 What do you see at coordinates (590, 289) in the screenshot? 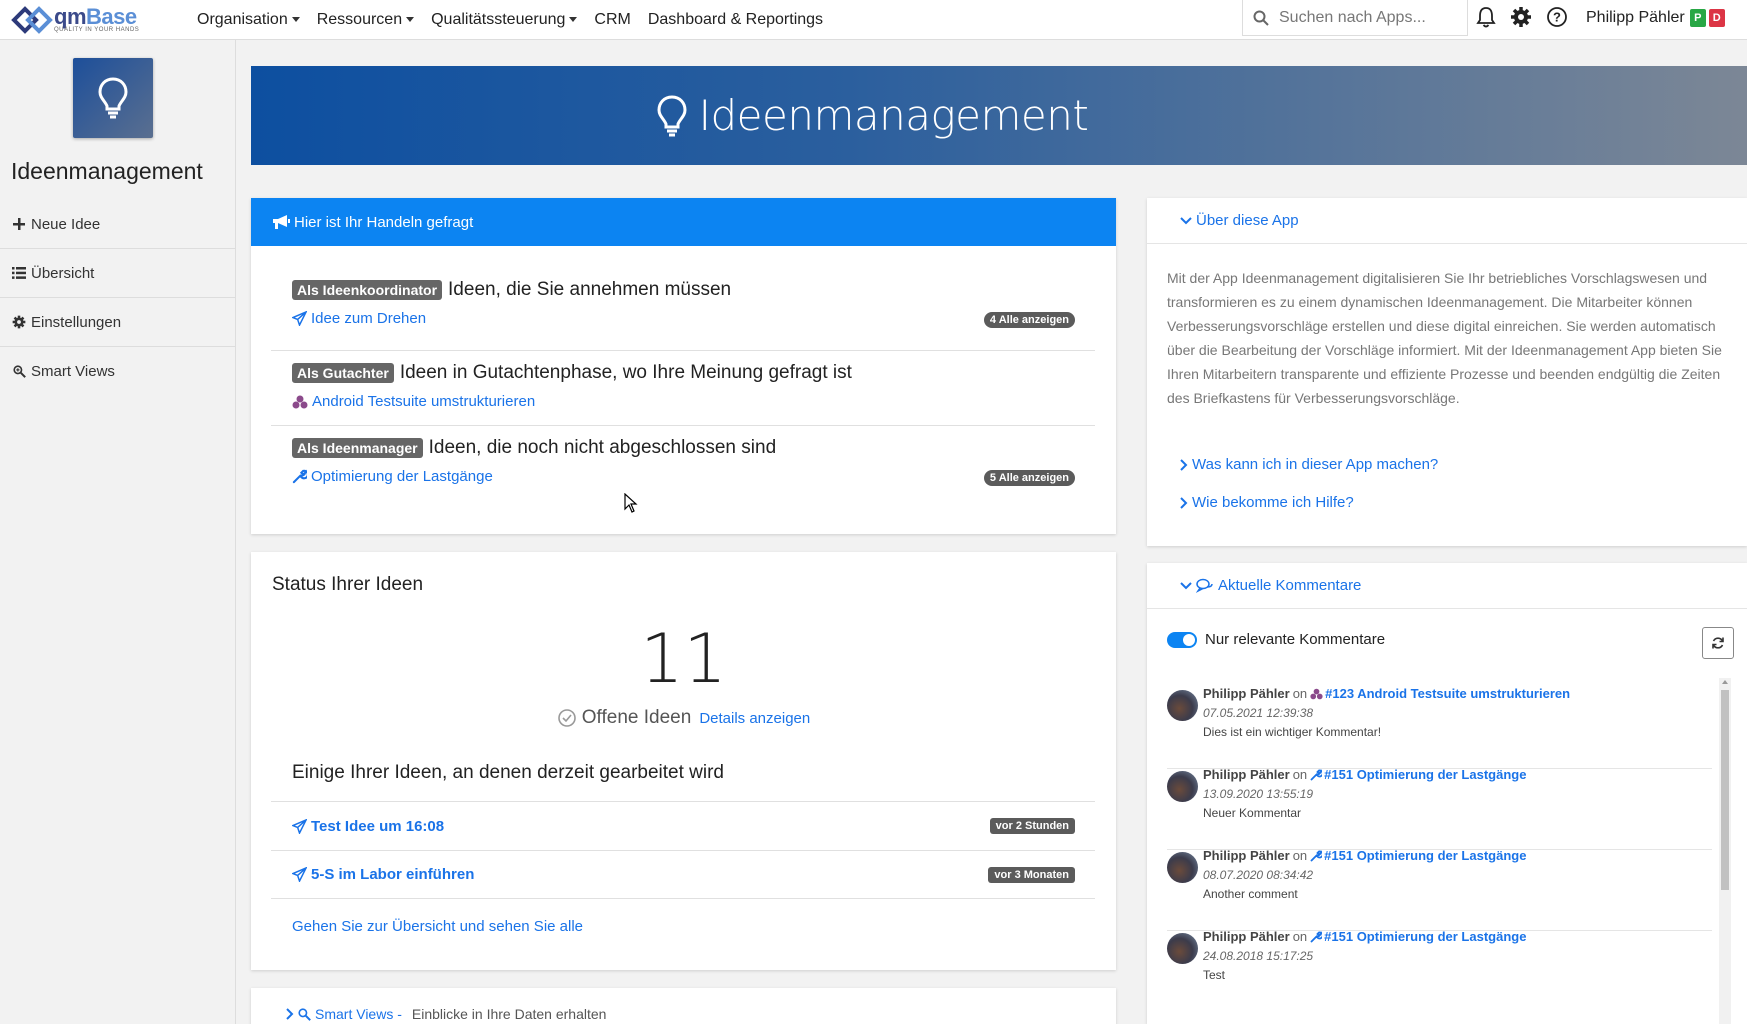
I see `task-title: Ideen, die Sie annehmen müssen` at bounding box center [590, 289].